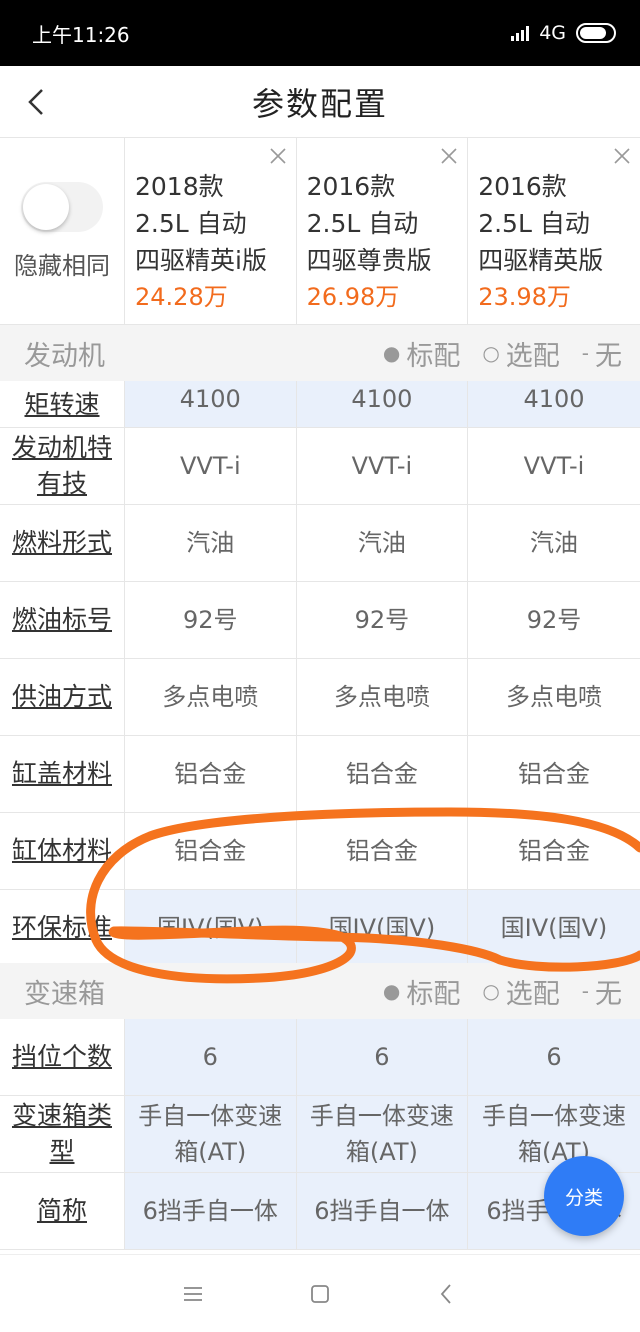 This screenshot has height=1332, width=640. I want to click on system-nav-bar, so click(320, 1293).